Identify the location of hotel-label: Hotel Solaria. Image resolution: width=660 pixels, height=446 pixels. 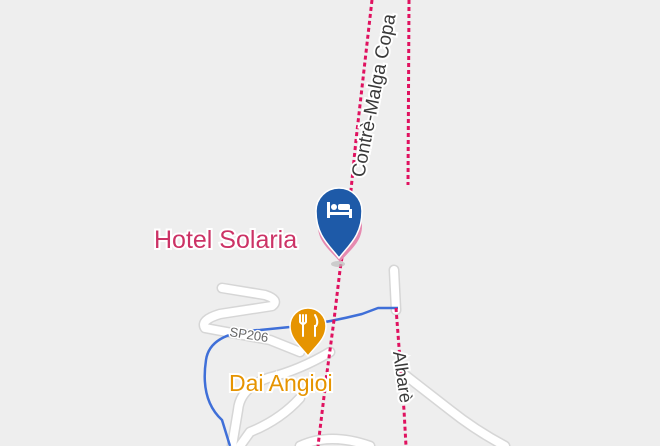
(225, 240).